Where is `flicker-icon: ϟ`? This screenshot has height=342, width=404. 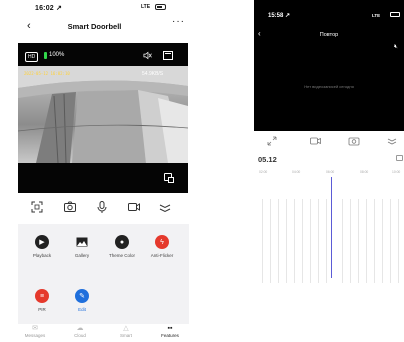
flicker-icon: ϟ is located at coordinates (162, 242).